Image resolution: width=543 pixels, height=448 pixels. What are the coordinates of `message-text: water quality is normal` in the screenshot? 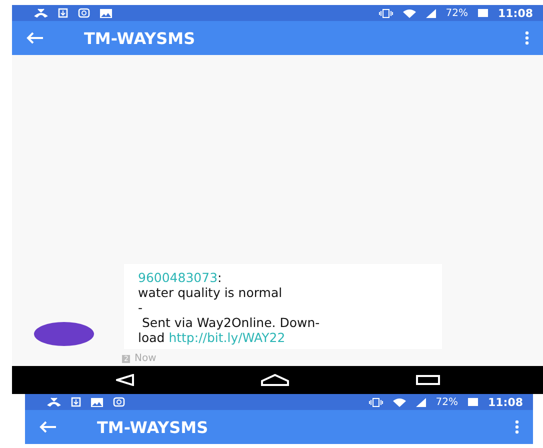 It's located at (211, 292).